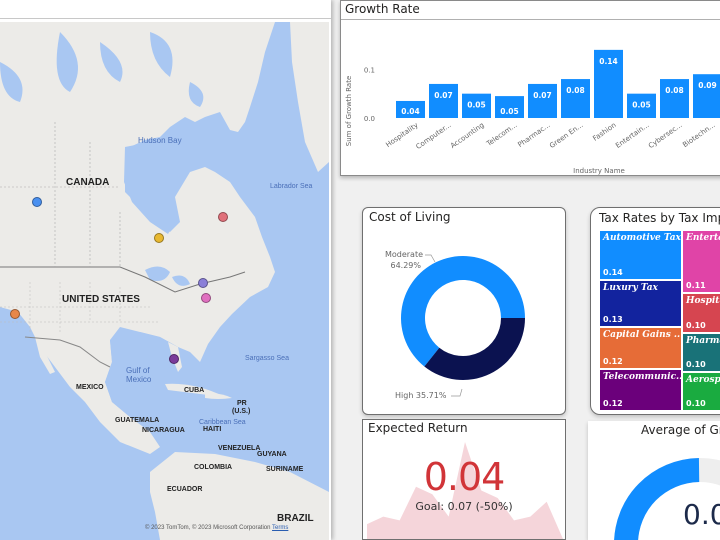  I want to click on treemap-tile: Telecommunic... 0.12, so click(642, 390).